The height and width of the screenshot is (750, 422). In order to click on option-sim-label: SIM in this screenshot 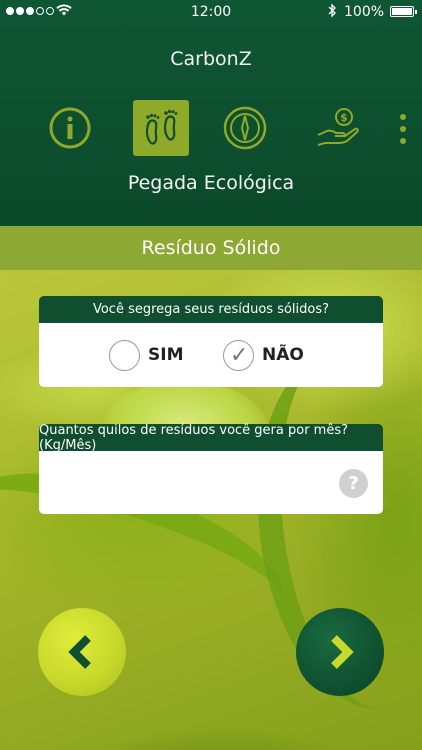, I will do `click(166, 355)`.